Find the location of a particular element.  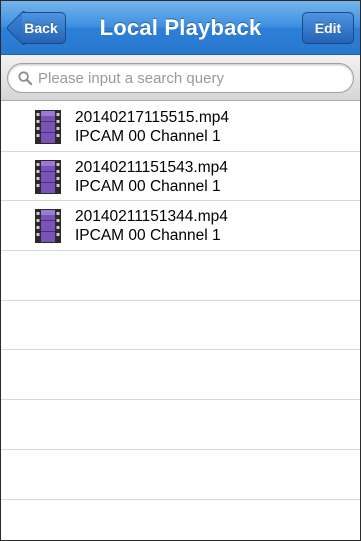

navigation-bar: Local Playback Back Edit is located at coordinates (180, 28).